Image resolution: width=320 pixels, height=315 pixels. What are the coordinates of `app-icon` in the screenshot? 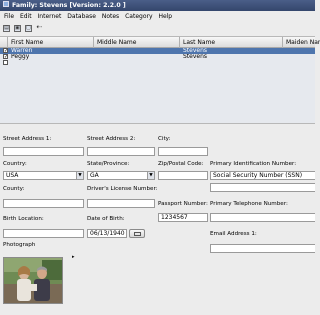 It's located at (6, 4).